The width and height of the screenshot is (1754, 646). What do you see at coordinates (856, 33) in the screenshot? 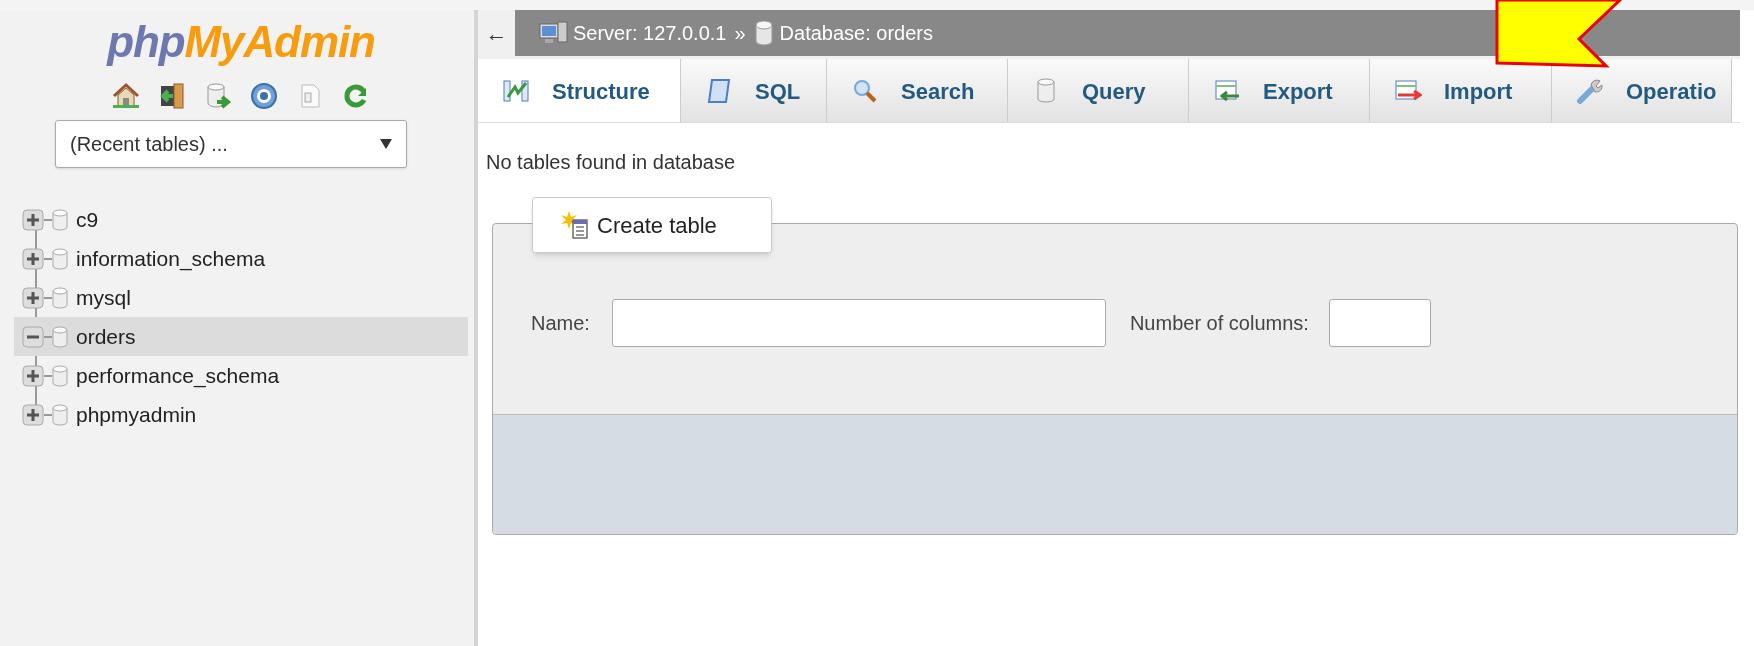
I see `database-link: Database: orders` at bounding box center [856, 33].